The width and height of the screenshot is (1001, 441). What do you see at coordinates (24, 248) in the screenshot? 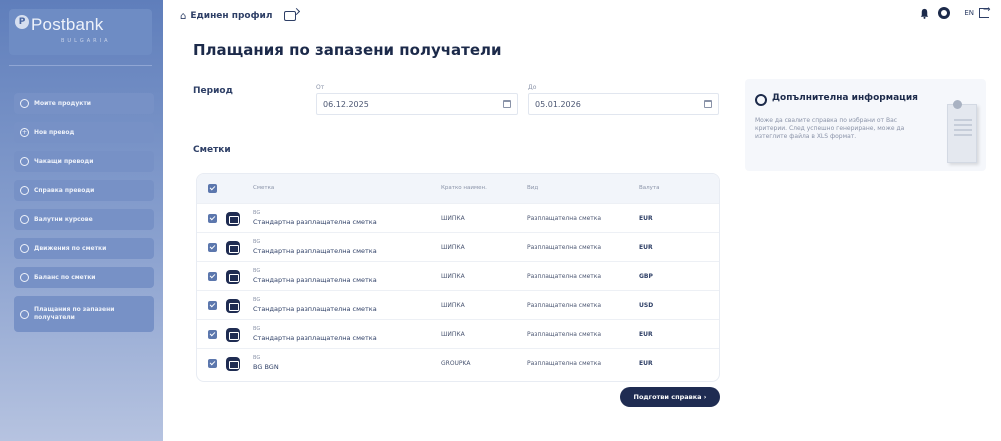
I see `list-icon` at bounding box center [24, 248].